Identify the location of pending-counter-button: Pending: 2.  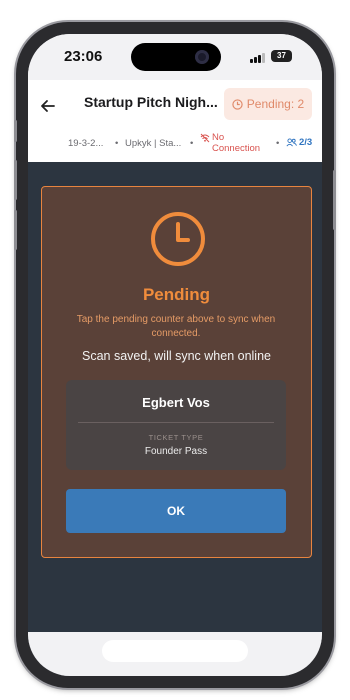
(268, 104).